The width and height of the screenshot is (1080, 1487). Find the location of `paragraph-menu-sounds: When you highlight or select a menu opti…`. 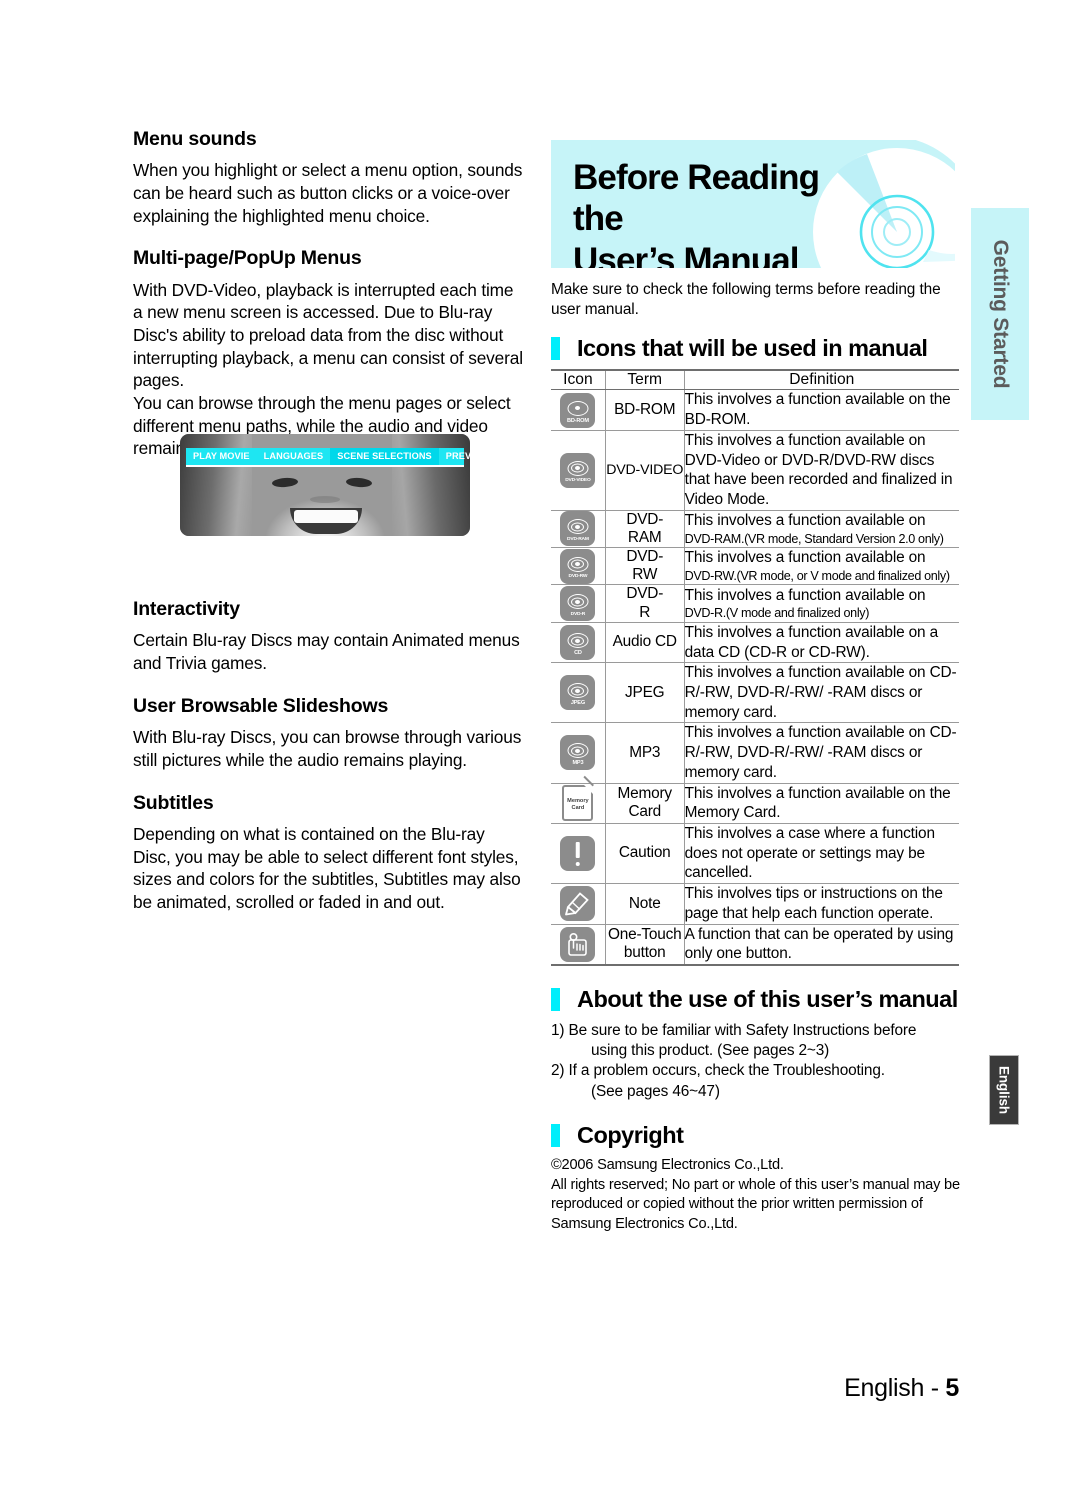

paragraph-menu-sounds: When you highlight or select a menu opti… is located at coordinates (328, 193).